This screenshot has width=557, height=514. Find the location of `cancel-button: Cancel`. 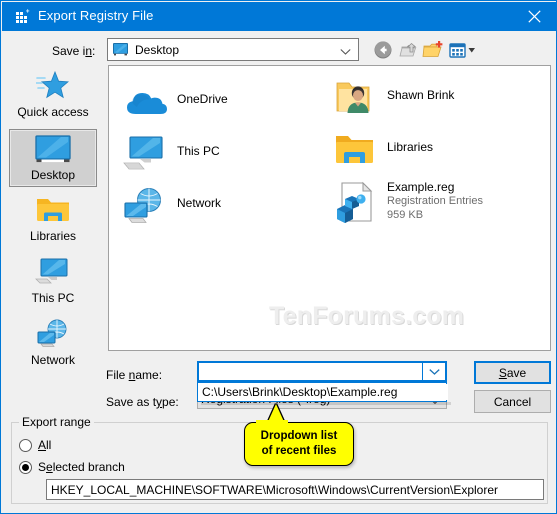

cancel-button: Cancel is located at coordinates (512, 401).